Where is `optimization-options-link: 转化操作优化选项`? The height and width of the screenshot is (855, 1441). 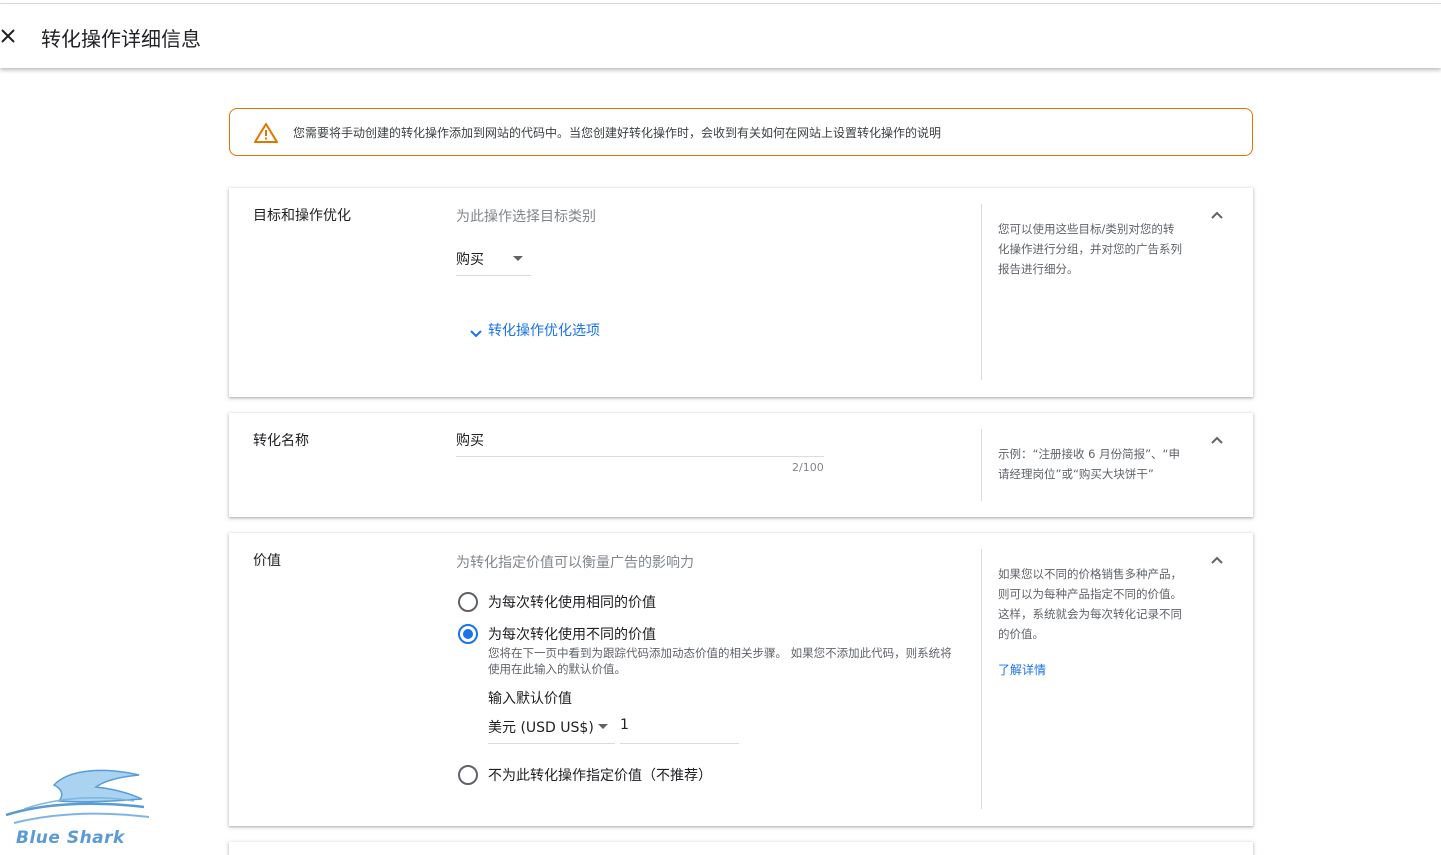 optimization-options-link: 转化操作优化选项 is located at coordinates (544, 331).